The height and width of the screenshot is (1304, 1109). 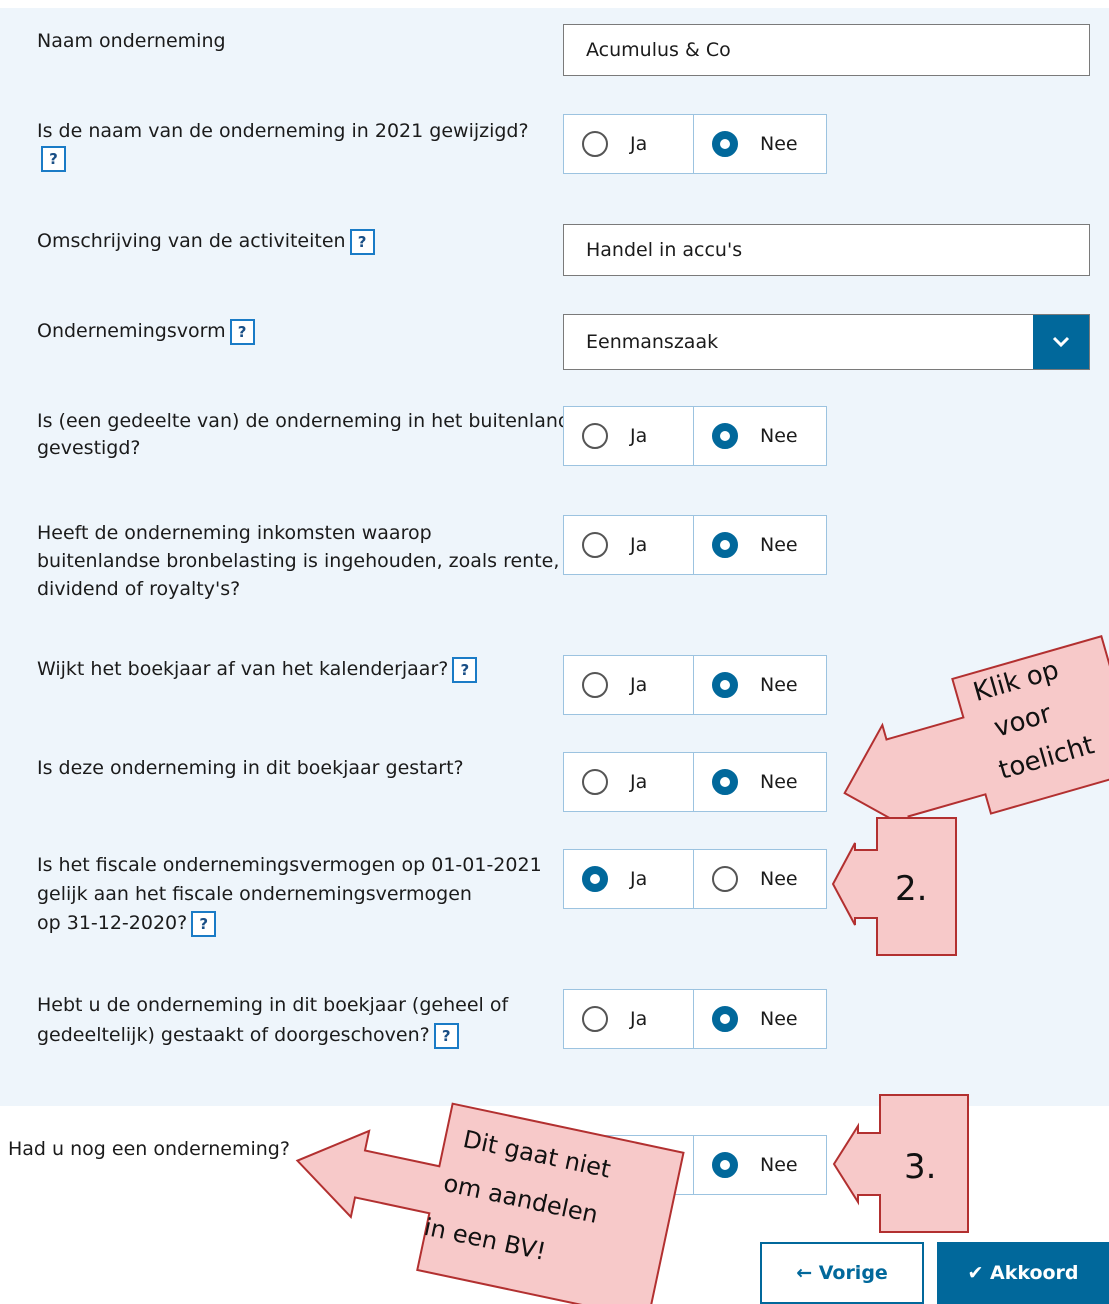 What do you see at coordinates (900, 1163) in the screenshot?
I see `callout-arrow-3: 3.` at bounding box center [900, 1163].